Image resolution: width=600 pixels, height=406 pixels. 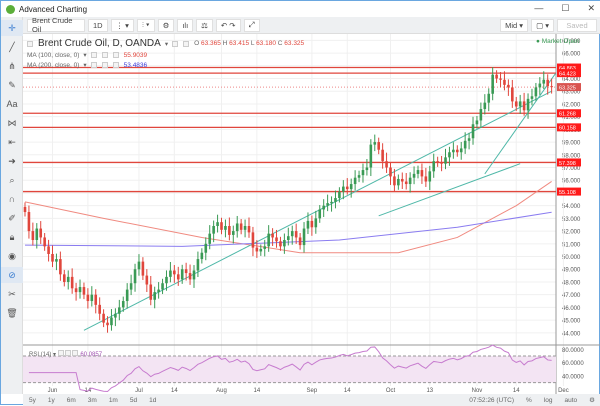 What do you see at coordinates (53, 65) in the screenshot?
I see `ma200-label: MA (200, close, 0)` at bounding box center [53, 65].